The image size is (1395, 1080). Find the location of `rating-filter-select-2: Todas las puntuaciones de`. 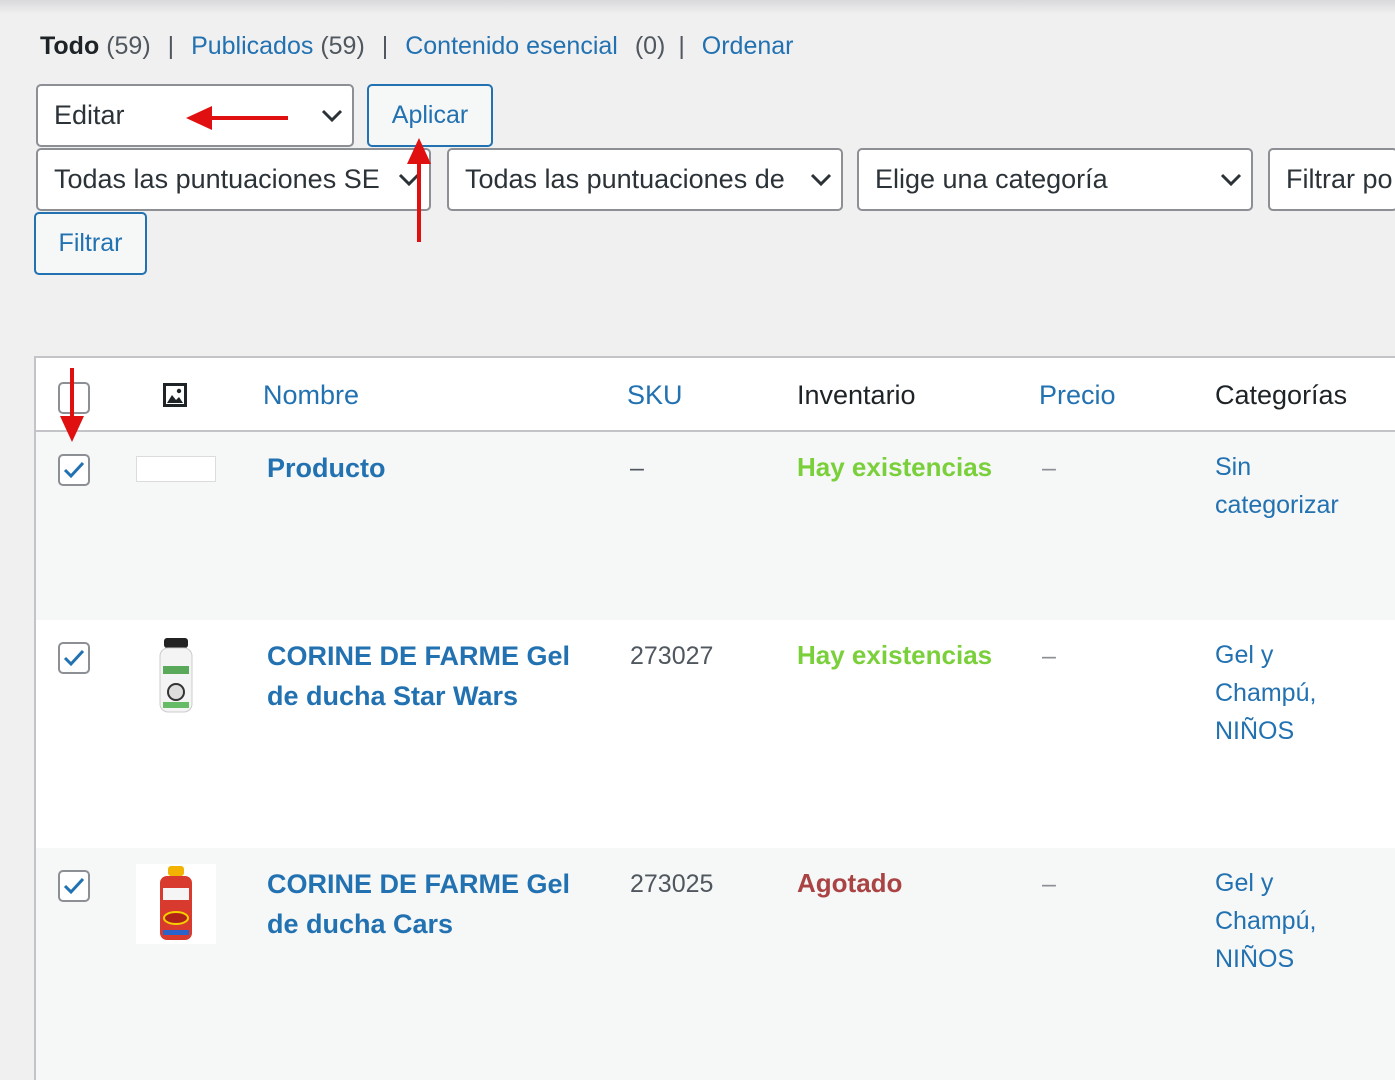

rating-filter-select-2: Todas las puntuaciones de is located at coordinates (645, 179).